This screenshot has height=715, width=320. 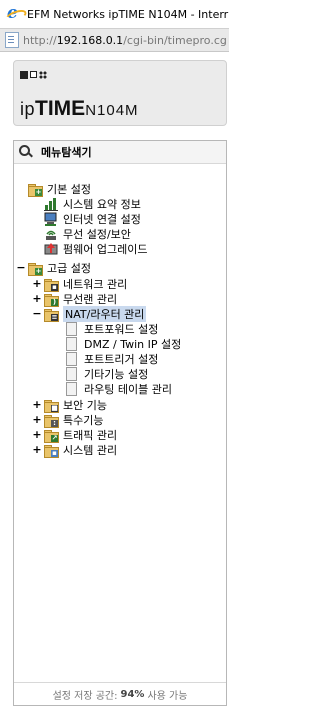 I want to click on system-folder-icon: ▪, so click(x=51, y=451).